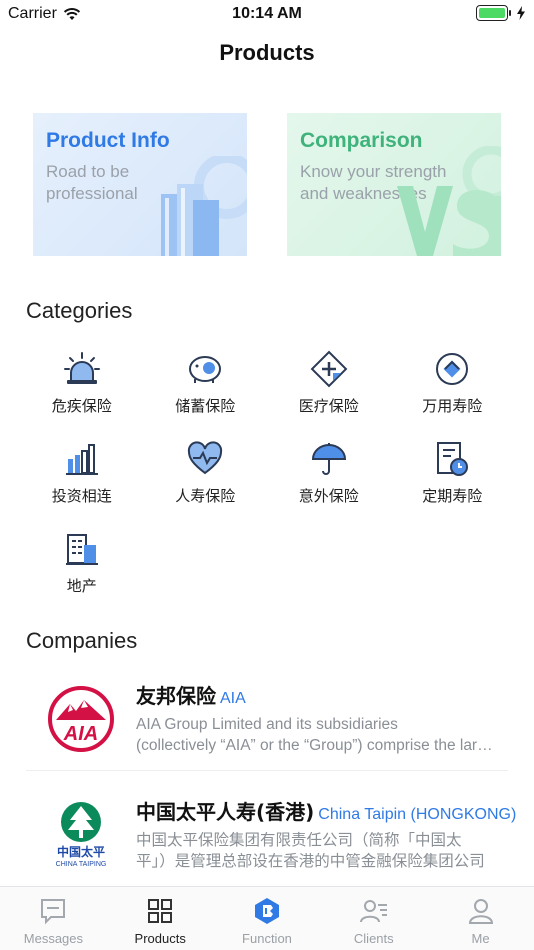 This screenshot has width=534, height=950. I want to click on tab-label: Function, so click(267, 938).